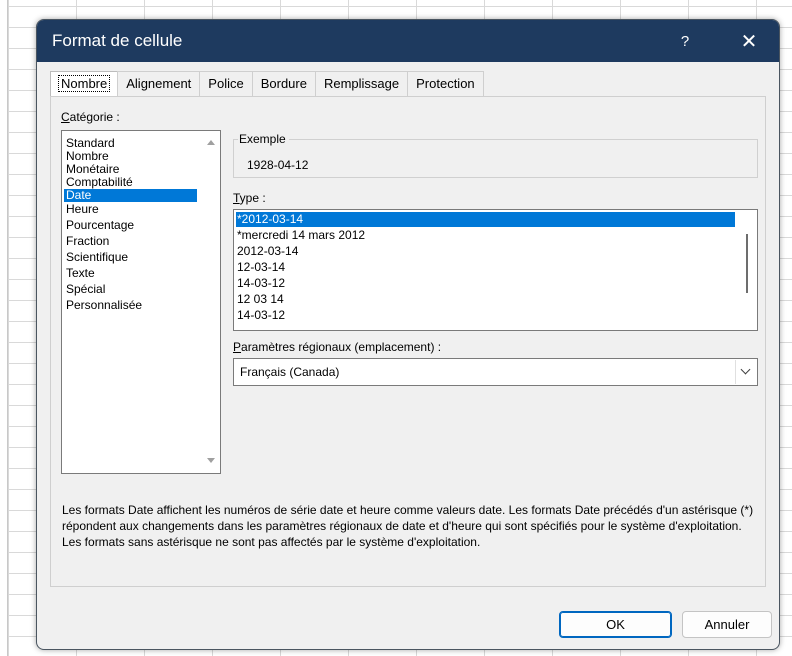  What do you see at coordinates (485, 251) in the screenshot?
I see `type-item: 2012-03-14` at bounding box center [485, 251].